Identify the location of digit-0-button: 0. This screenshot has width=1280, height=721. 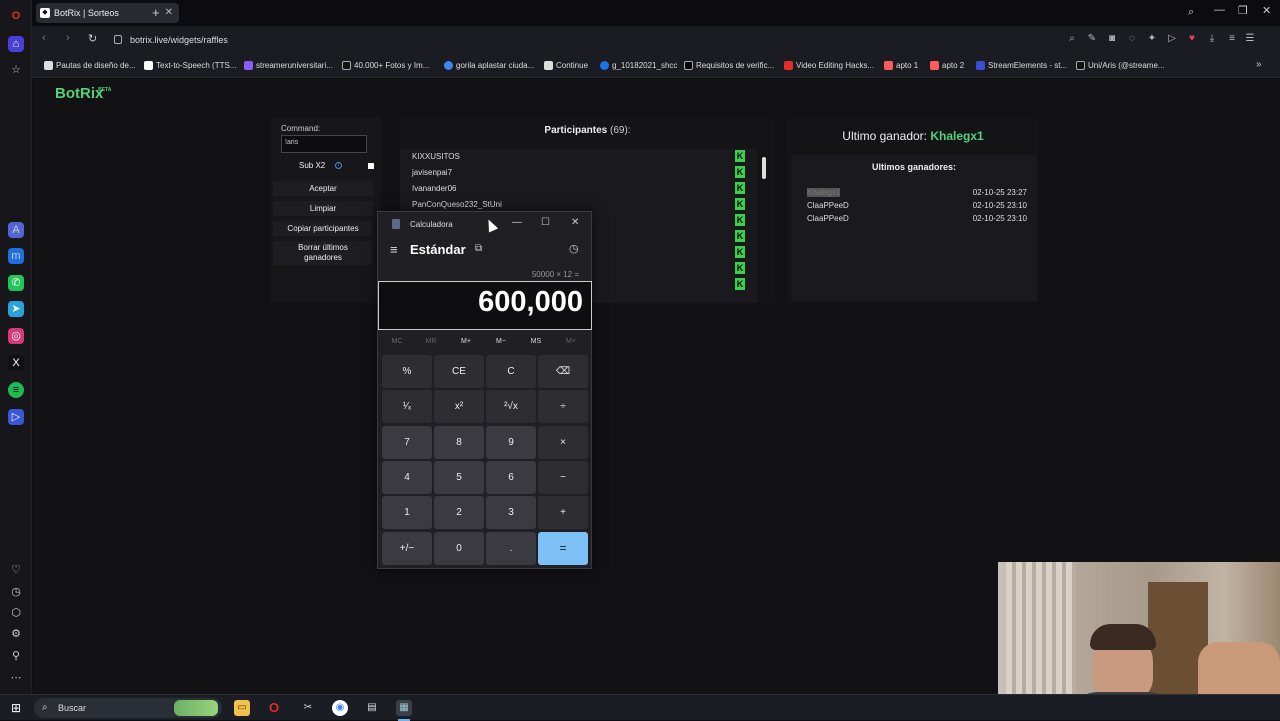
(459, 548).